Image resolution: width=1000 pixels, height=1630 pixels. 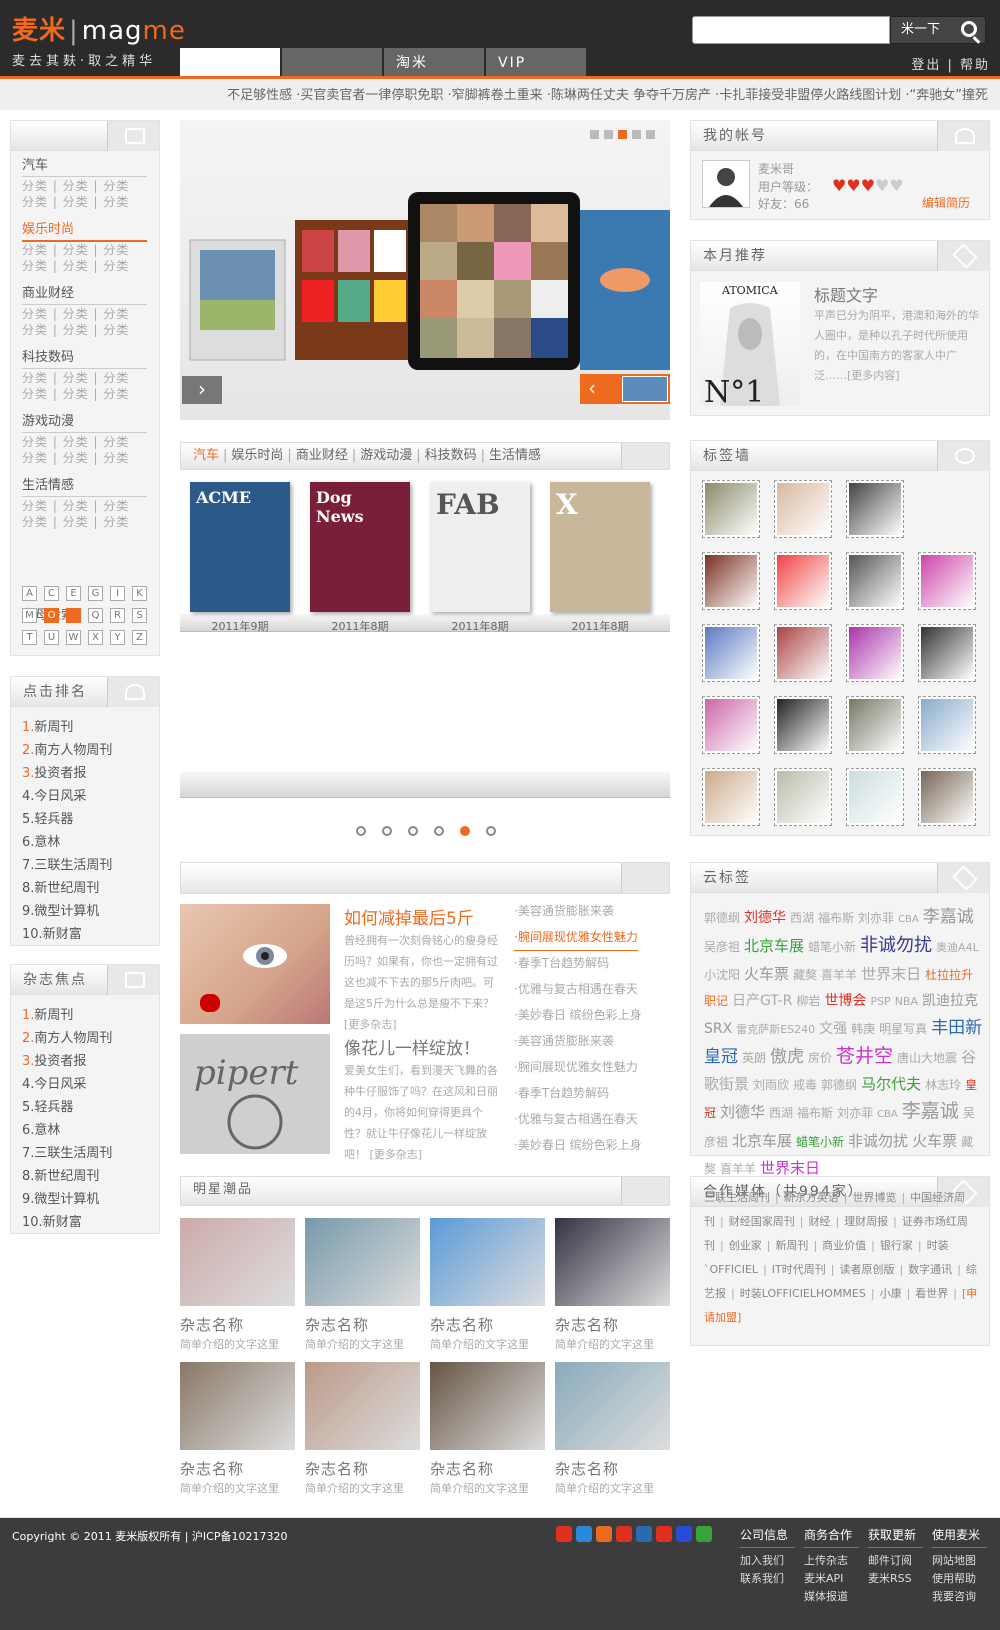 I want to click on cloud-tag: 文强, so click(x=833, y=1029).